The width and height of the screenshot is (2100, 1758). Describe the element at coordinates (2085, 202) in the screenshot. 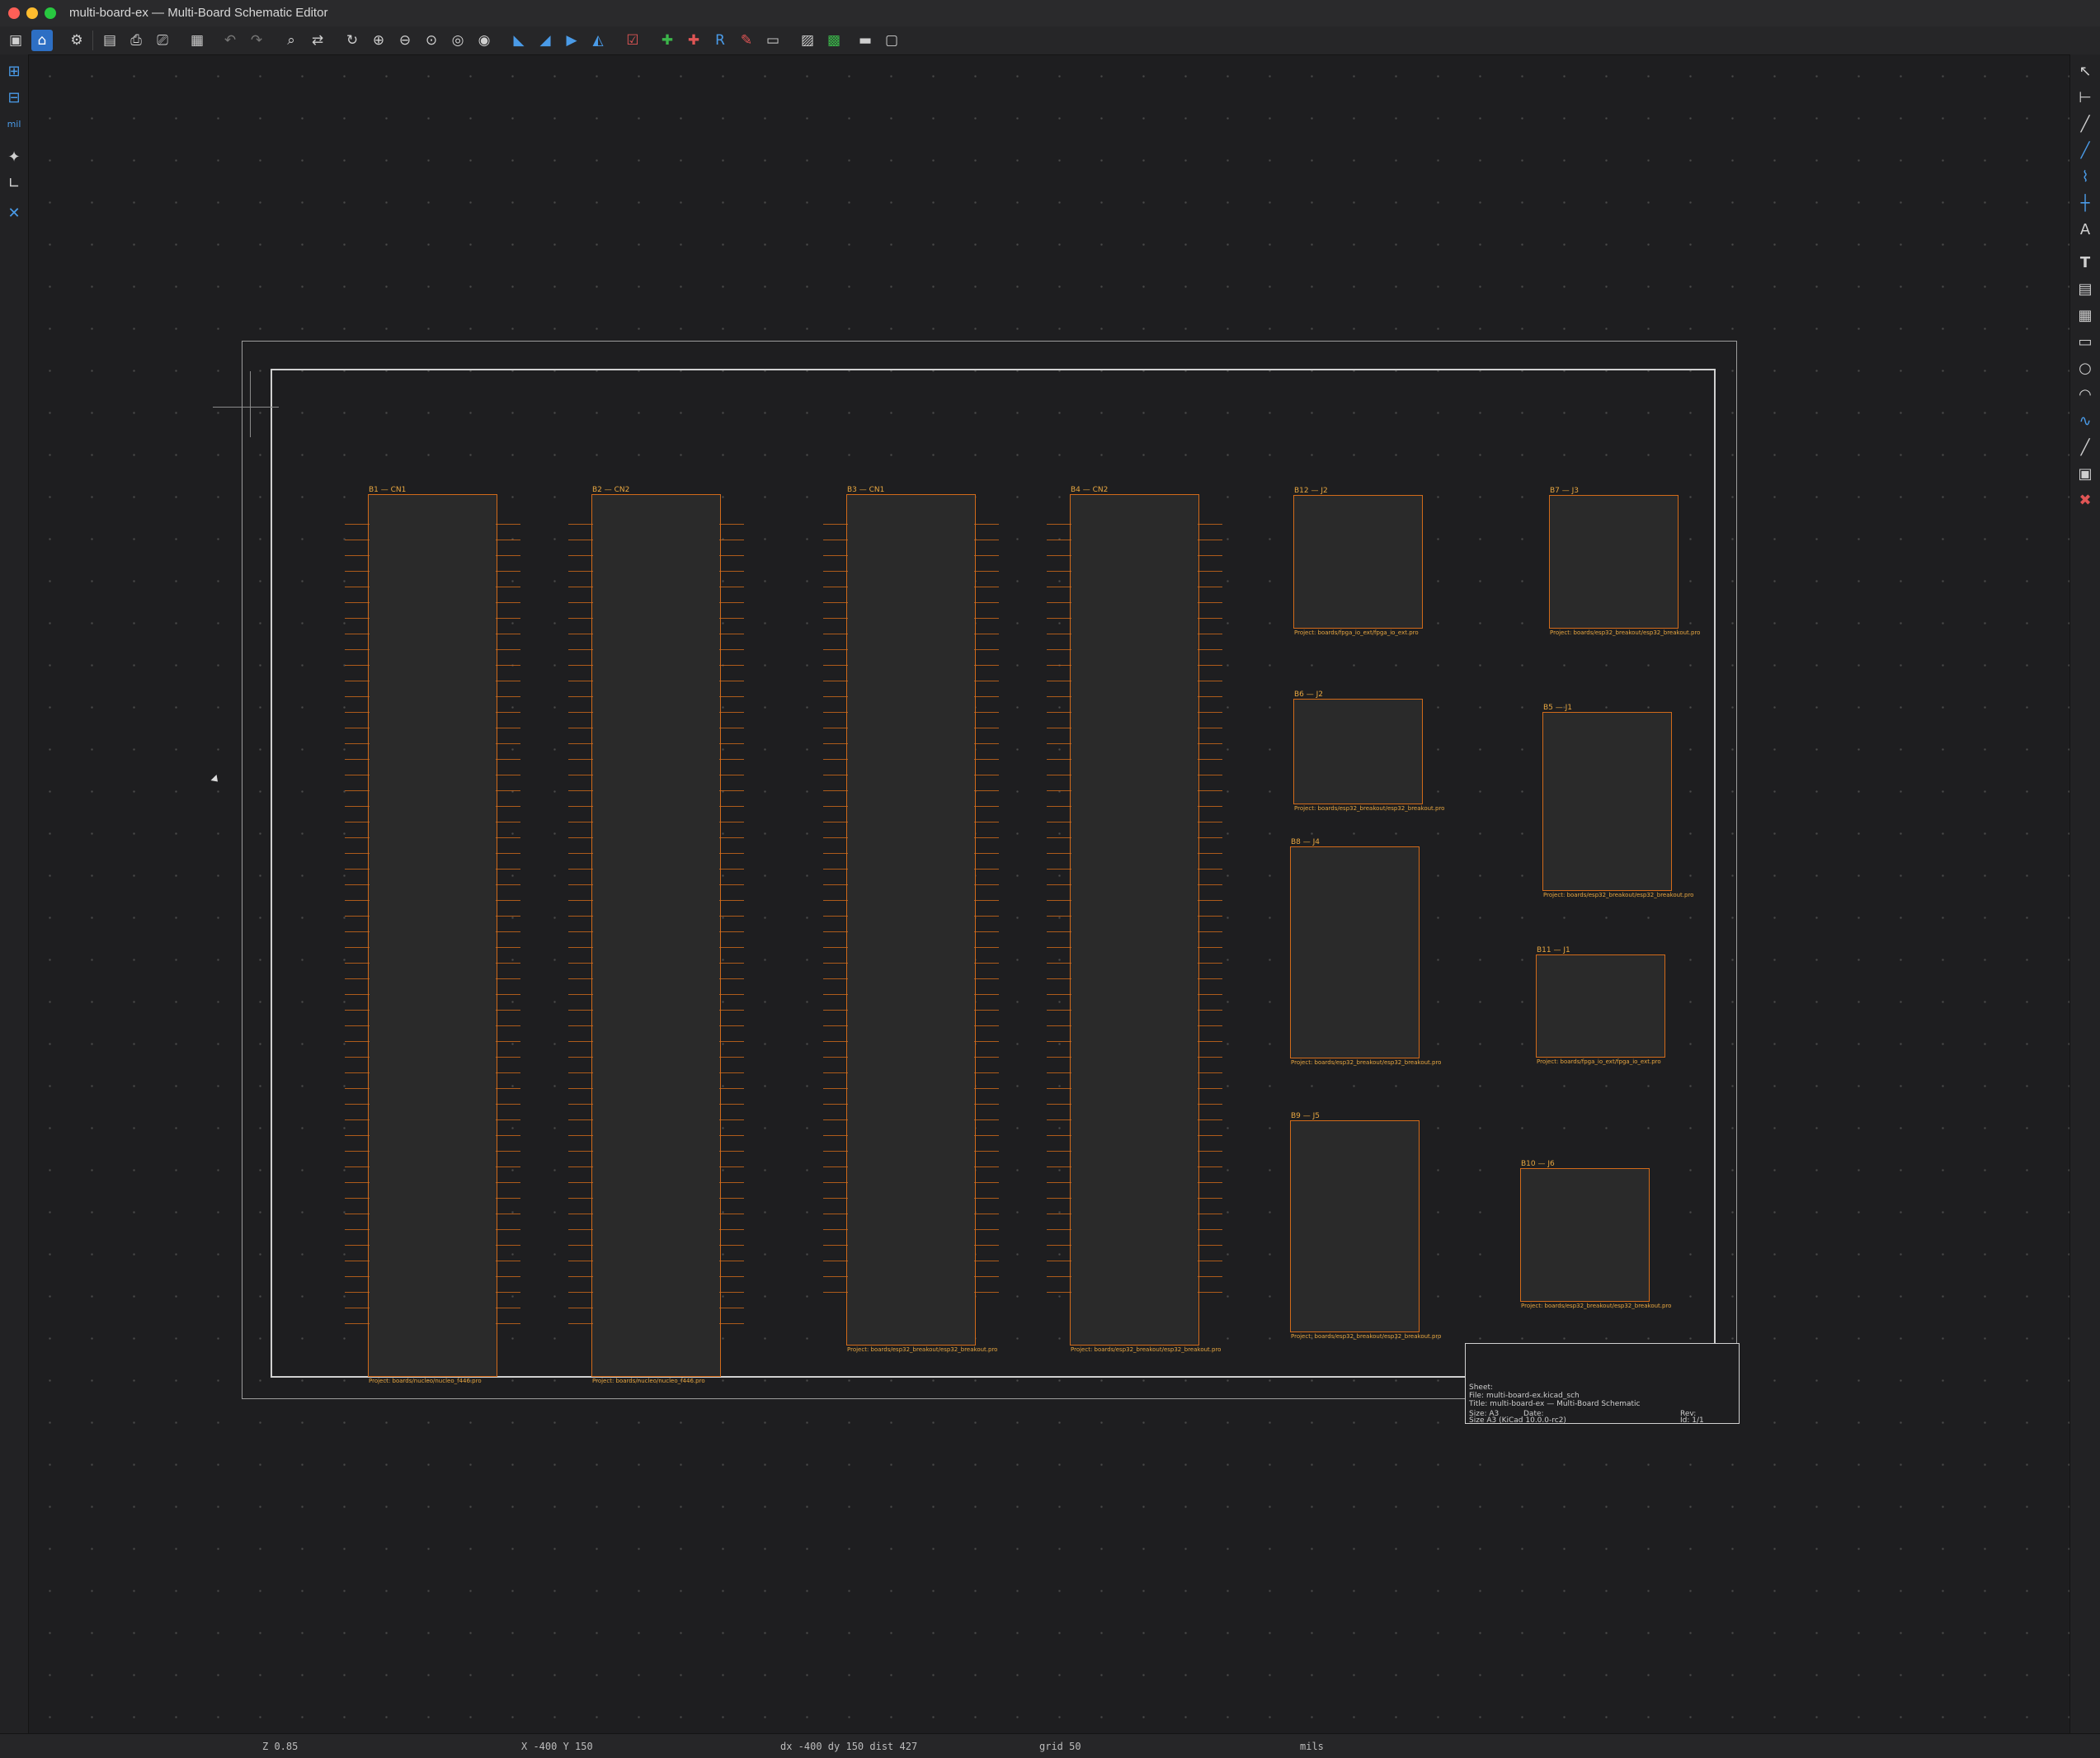

I see `junction-icon: ┼` at that location.